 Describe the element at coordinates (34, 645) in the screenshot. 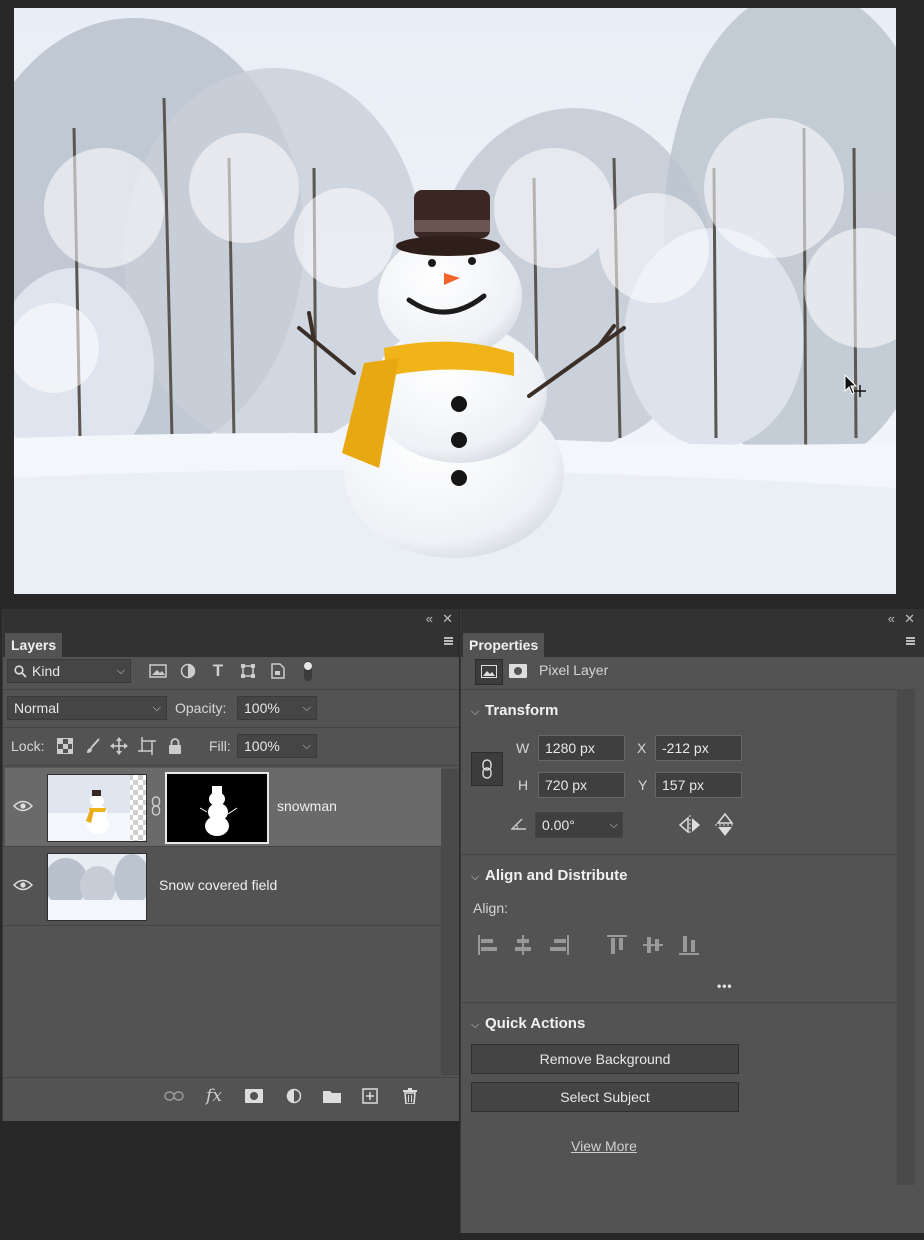

I see `tab-layers: Layers` at that location.